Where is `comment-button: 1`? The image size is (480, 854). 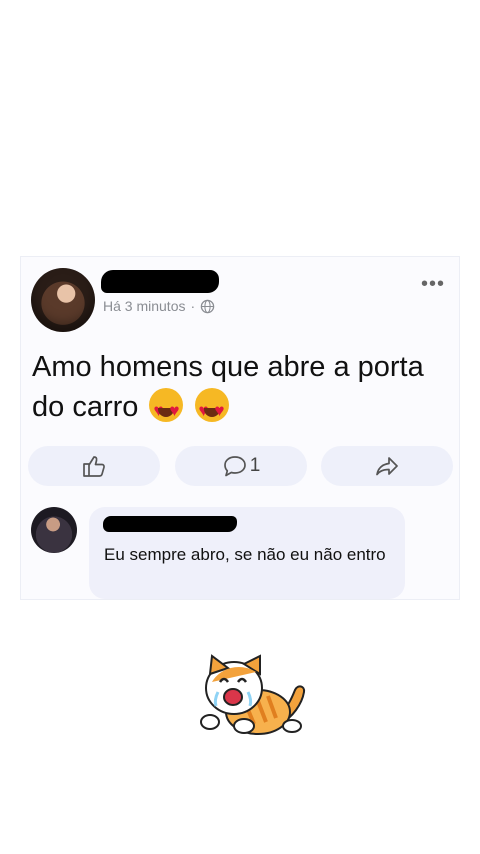
comment-button: 1 is located at coordinates (241, 466).